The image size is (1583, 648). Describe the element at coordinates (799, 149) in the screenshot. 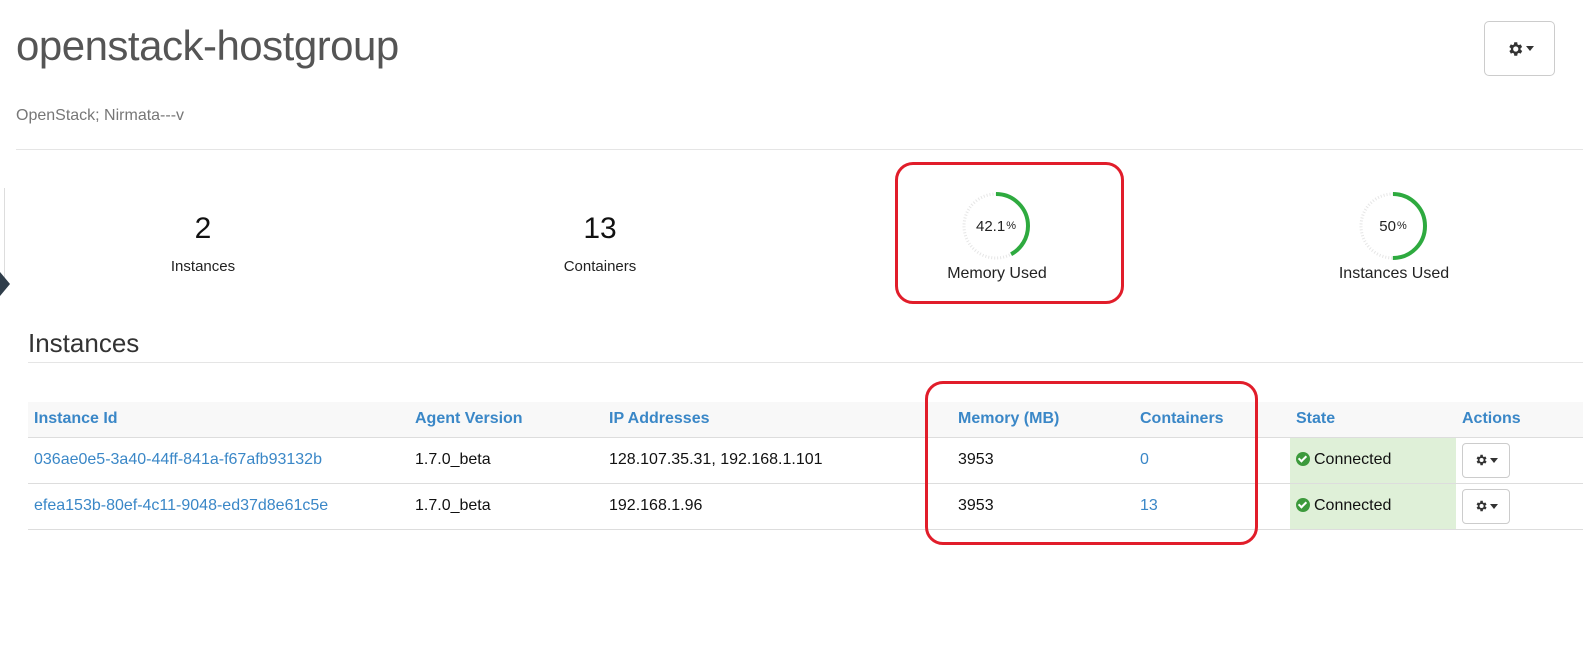

I see `header-divider` at that location.